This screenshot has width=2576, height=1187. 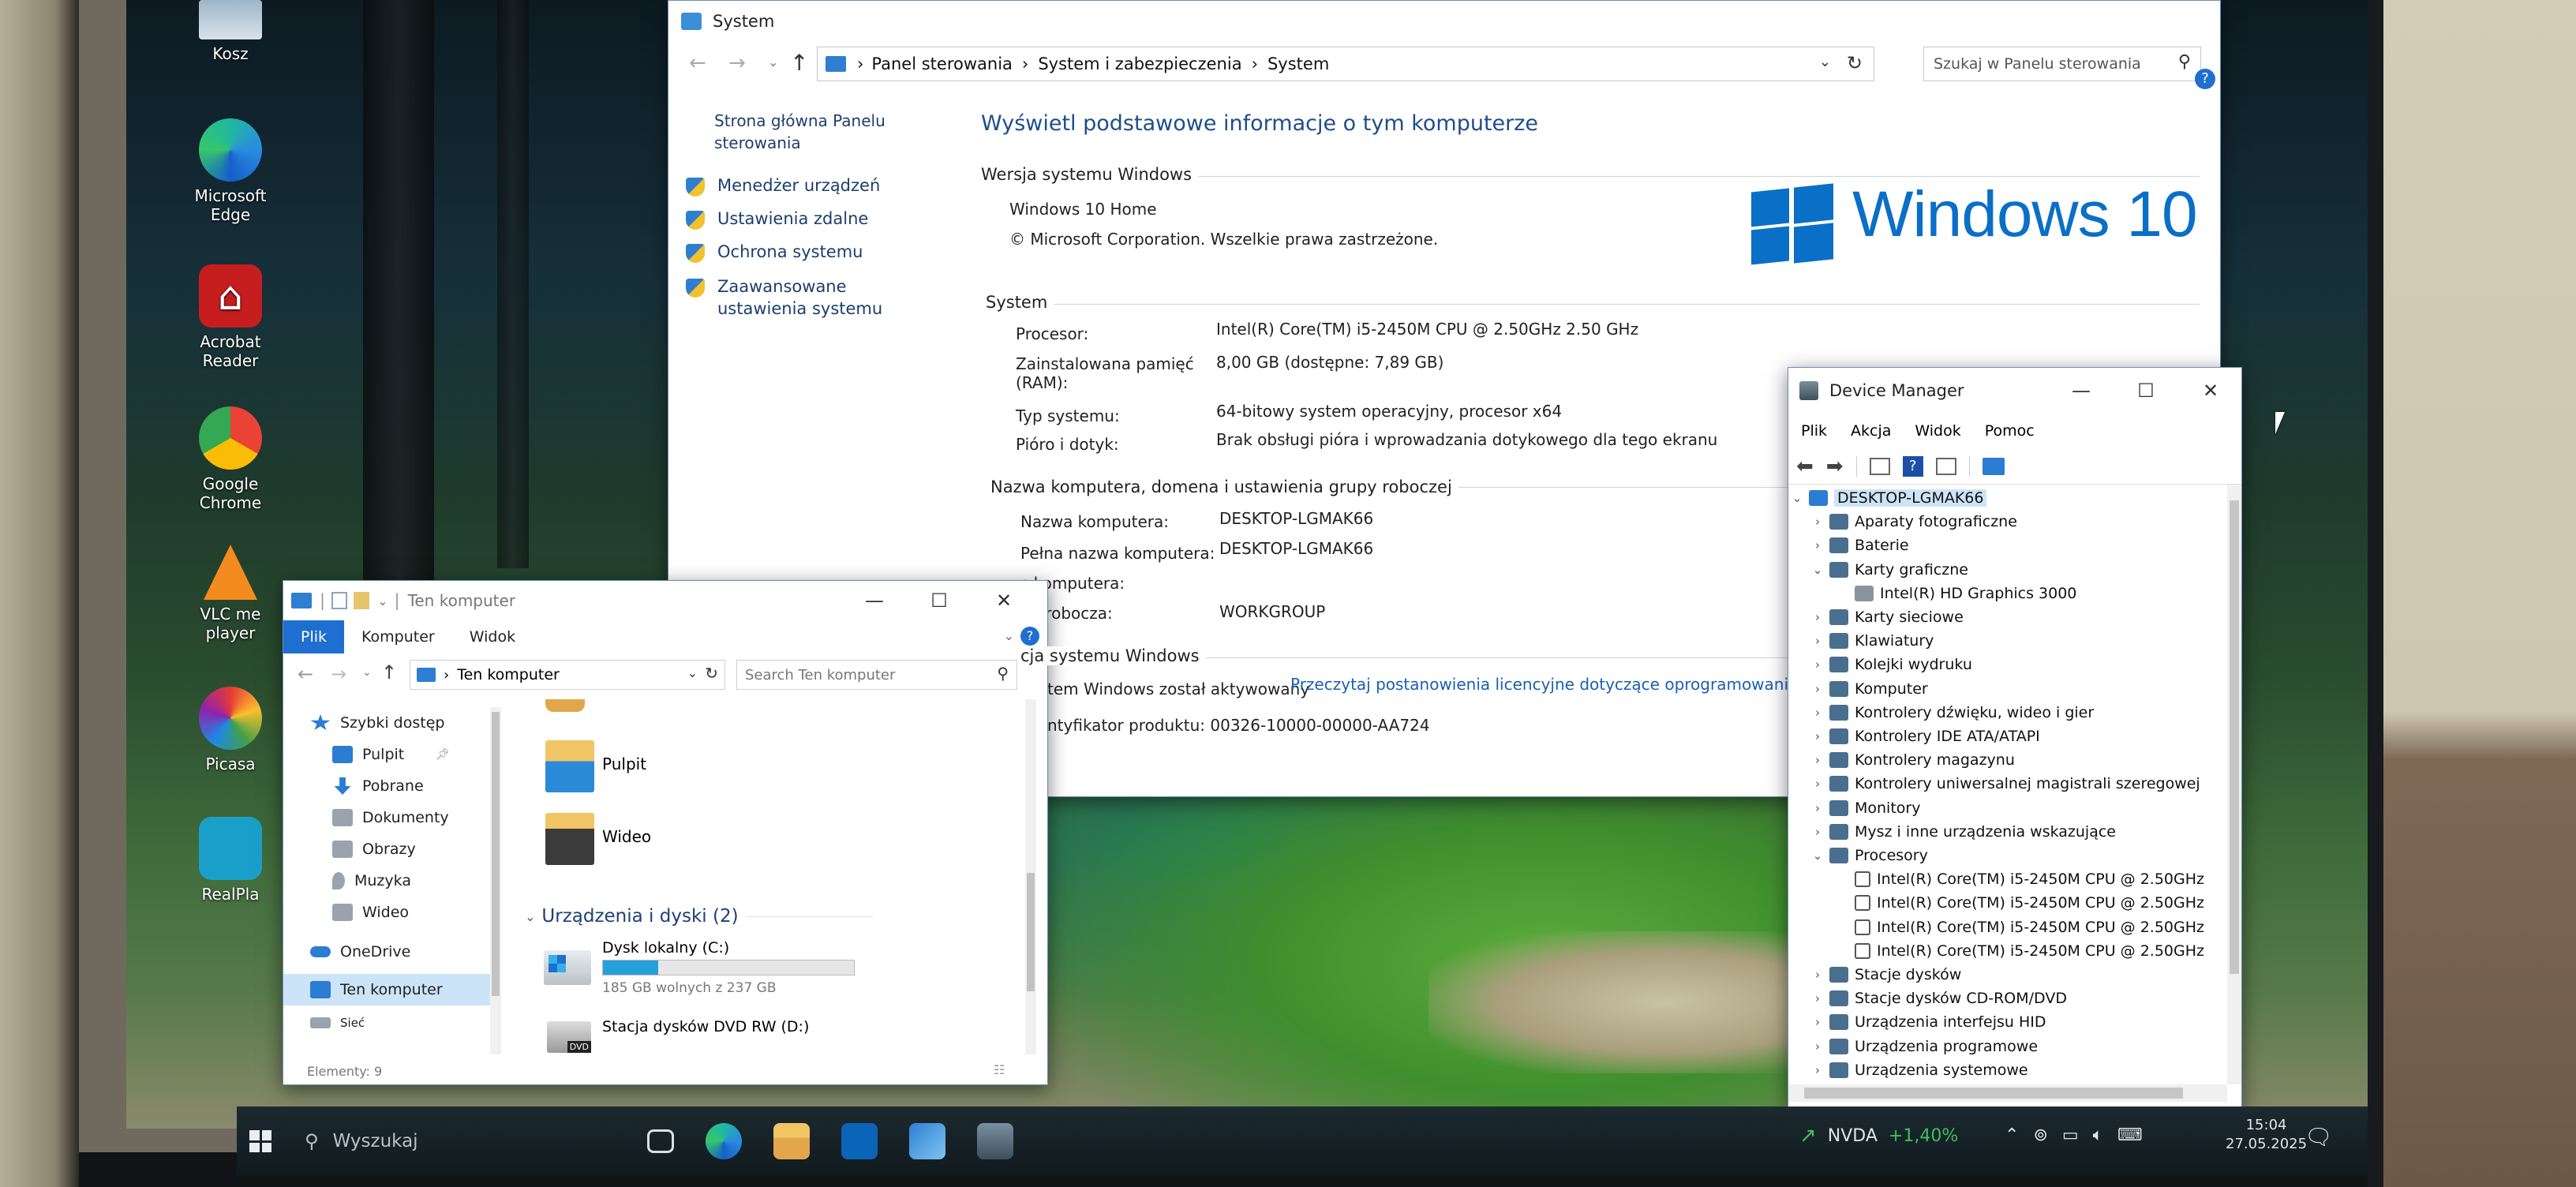 What do you see at coordinates (314, 636) in the screenshot?
I see `ribbon-tab-file: Plik` at bounding box center [314, 636].